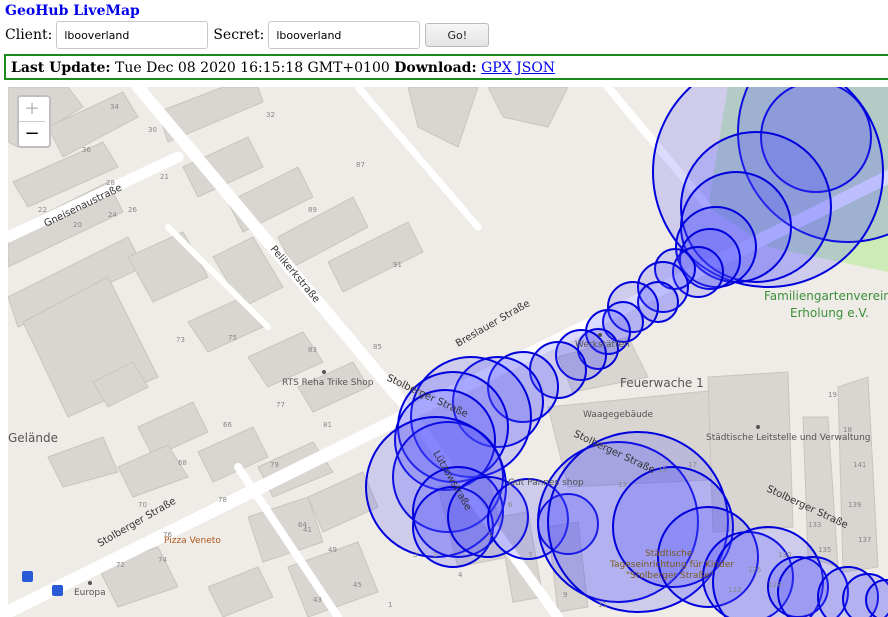  Describe the element at coordinates (167, 535) in the screenshot. I see `house-number: 76` at that location.